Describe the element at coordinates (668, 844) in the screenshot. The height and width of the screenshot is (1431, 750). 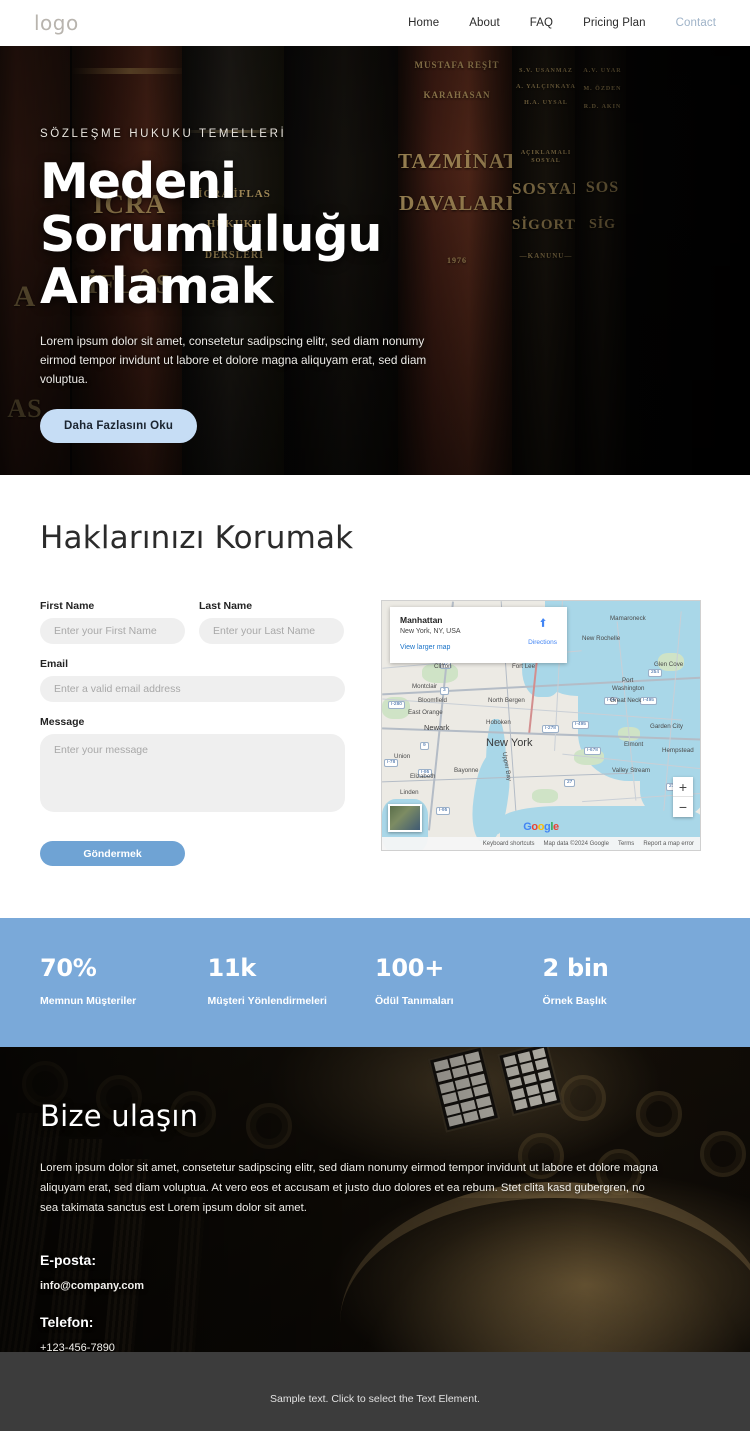
I see `report-error-link: Report a map error` at that location.